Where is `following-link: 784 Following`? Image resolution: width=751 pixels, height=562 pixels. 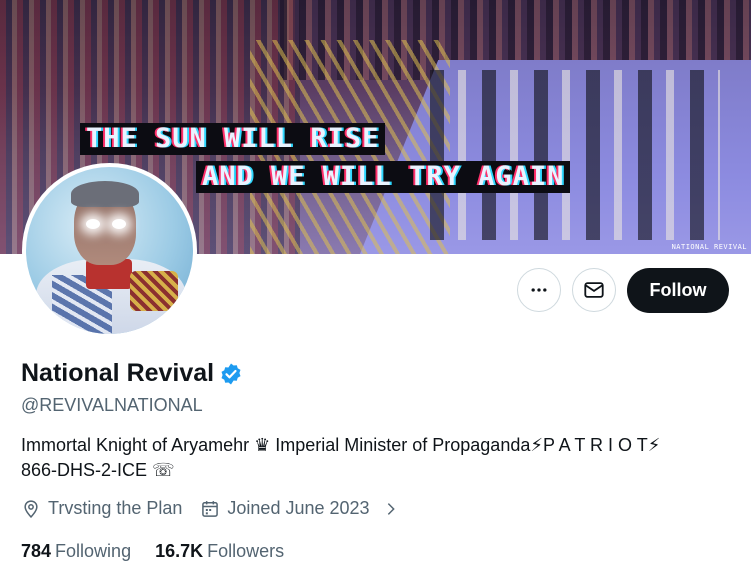
following-link: 784 Following is located at coordinates (76, 551).